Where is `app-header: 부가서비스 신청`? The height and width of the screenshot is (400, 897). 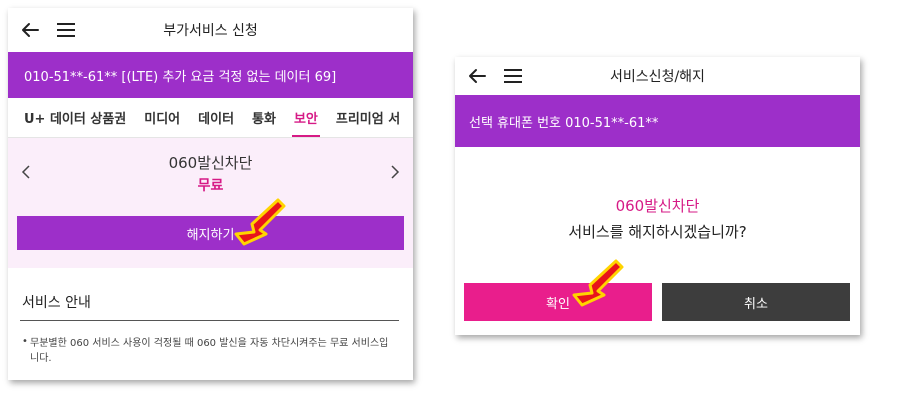
app-header: 부가서비스 신청 is located at coordinates (210, 30).